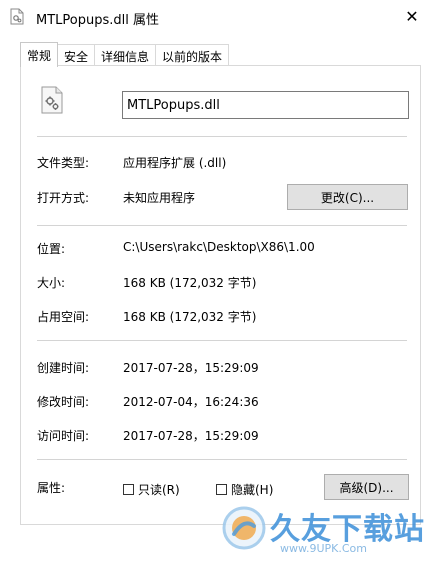  I want to click on tab-security: 安全, so click(76, 55).